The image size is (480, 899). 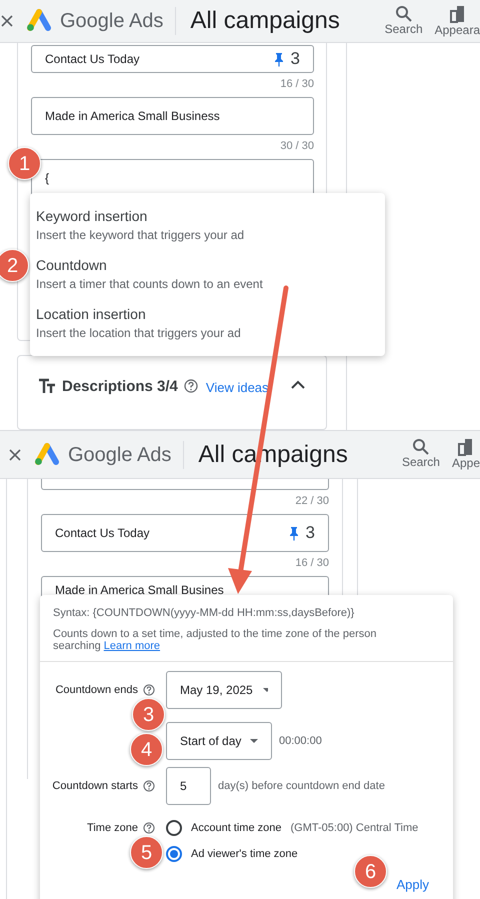 What do you see at coordinates (237, 388) in the screenshot?
I see `view-ideas-link: View ideas` at bounding box center [237, 388].